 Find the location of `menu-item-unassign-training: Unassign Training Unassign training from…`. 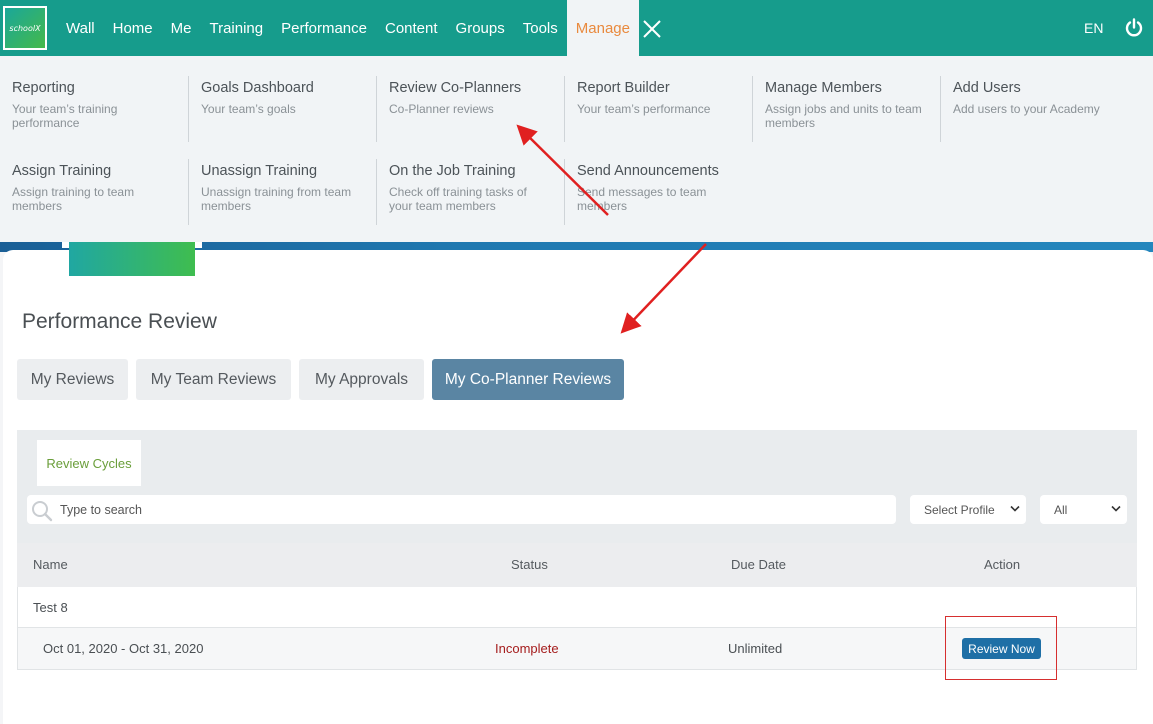

menu-item-unassign-training: Unassign Training Unassign training from… is located at coordinates (282, 192).